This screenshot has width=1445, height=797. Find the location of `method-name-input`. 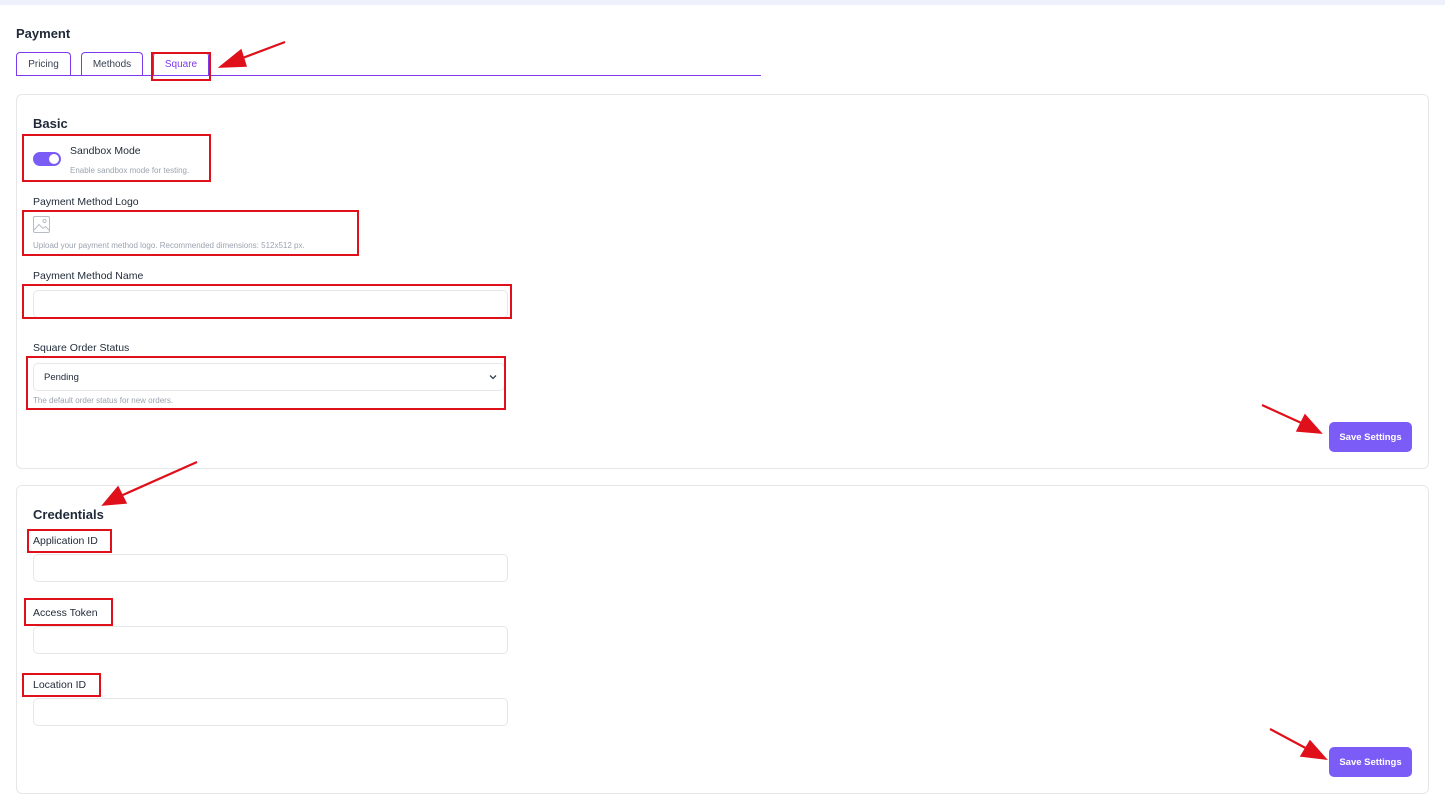

method-name-input is located at coordinates (270, 304).